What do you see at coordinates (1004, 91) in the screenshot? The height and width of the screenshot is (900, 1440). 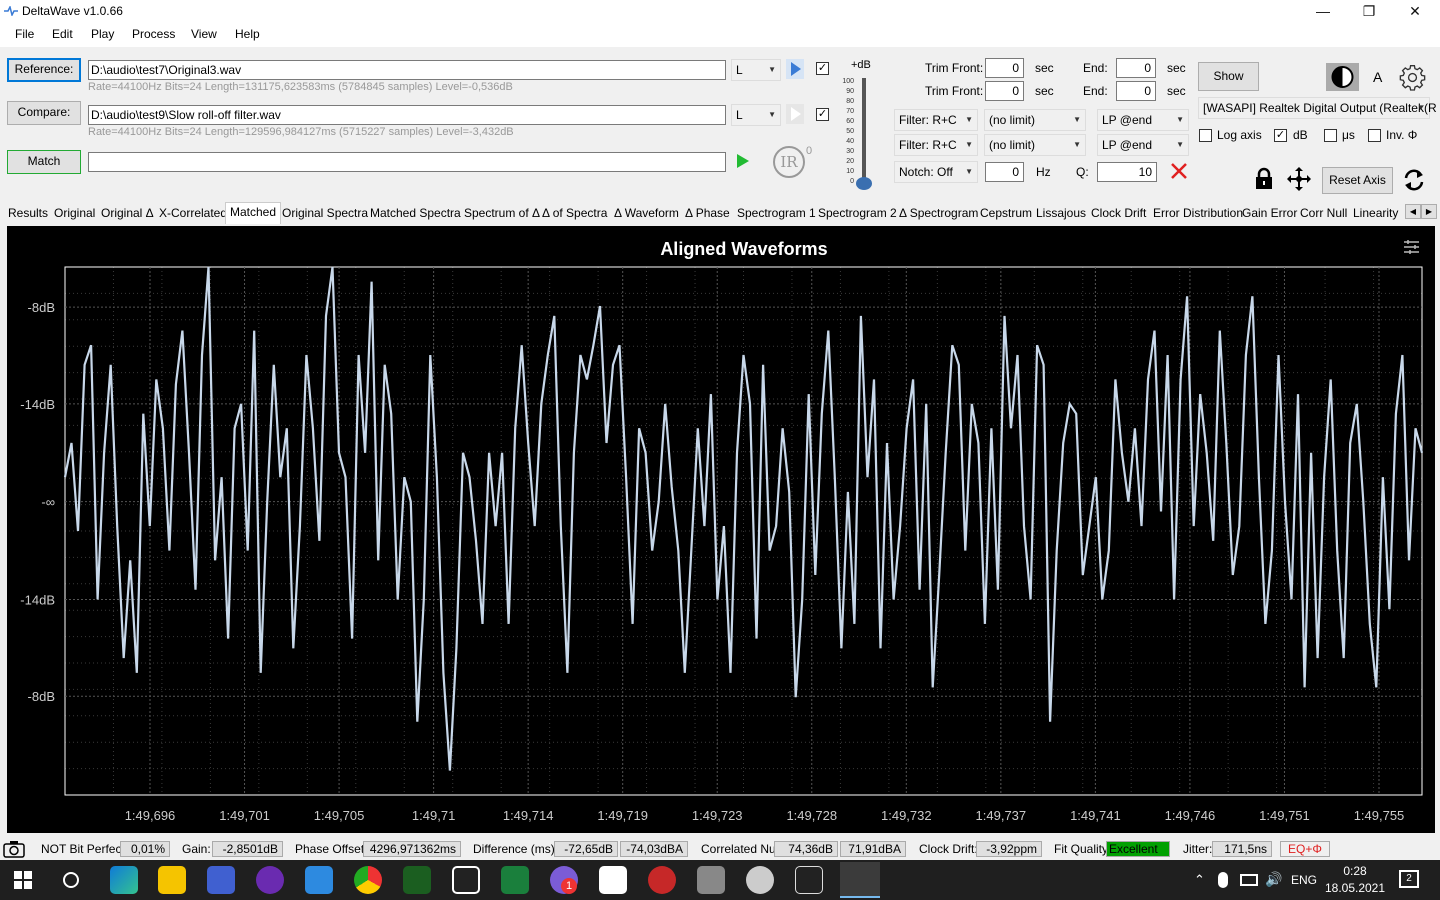 I see `trim-front-input-2: 0` at bounding box center [1004, 91].